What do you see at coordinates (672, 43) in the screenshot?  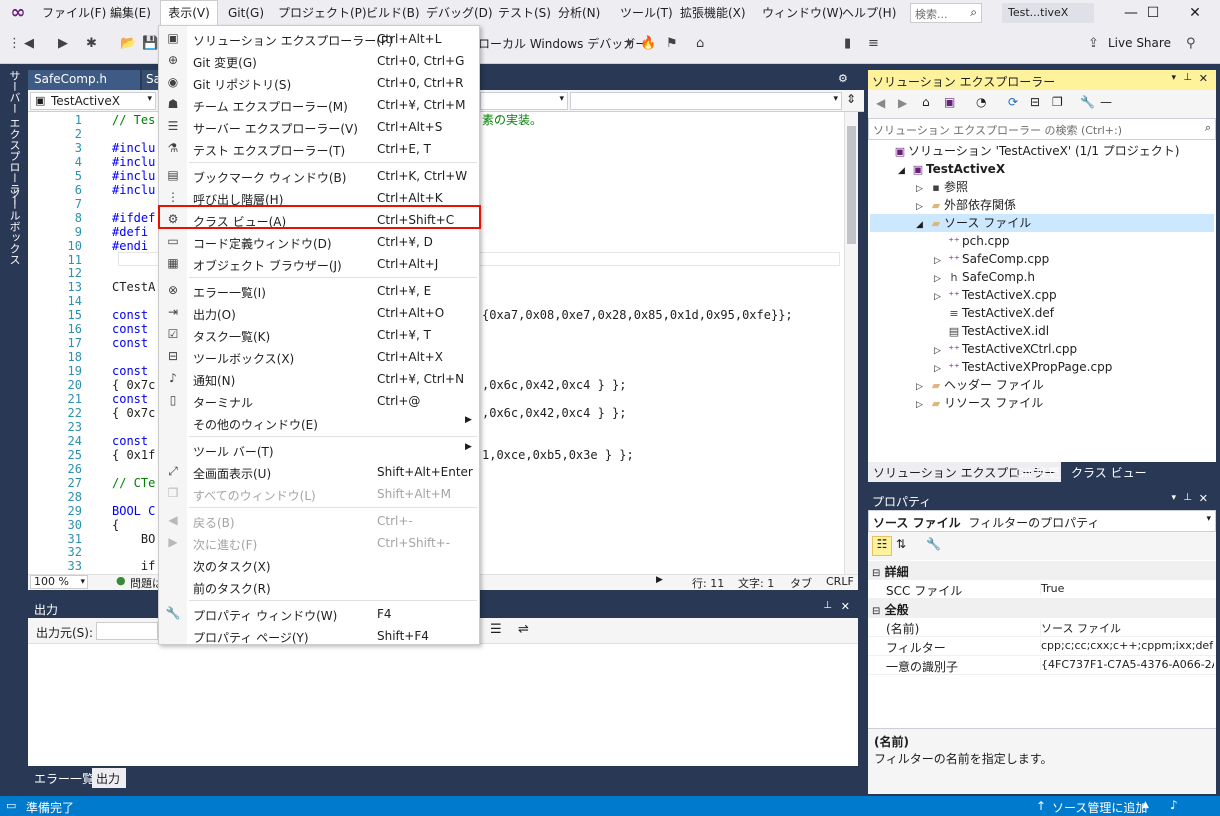 I see `find-in-files-icon: ⚑` at bounding box center [672, 43].